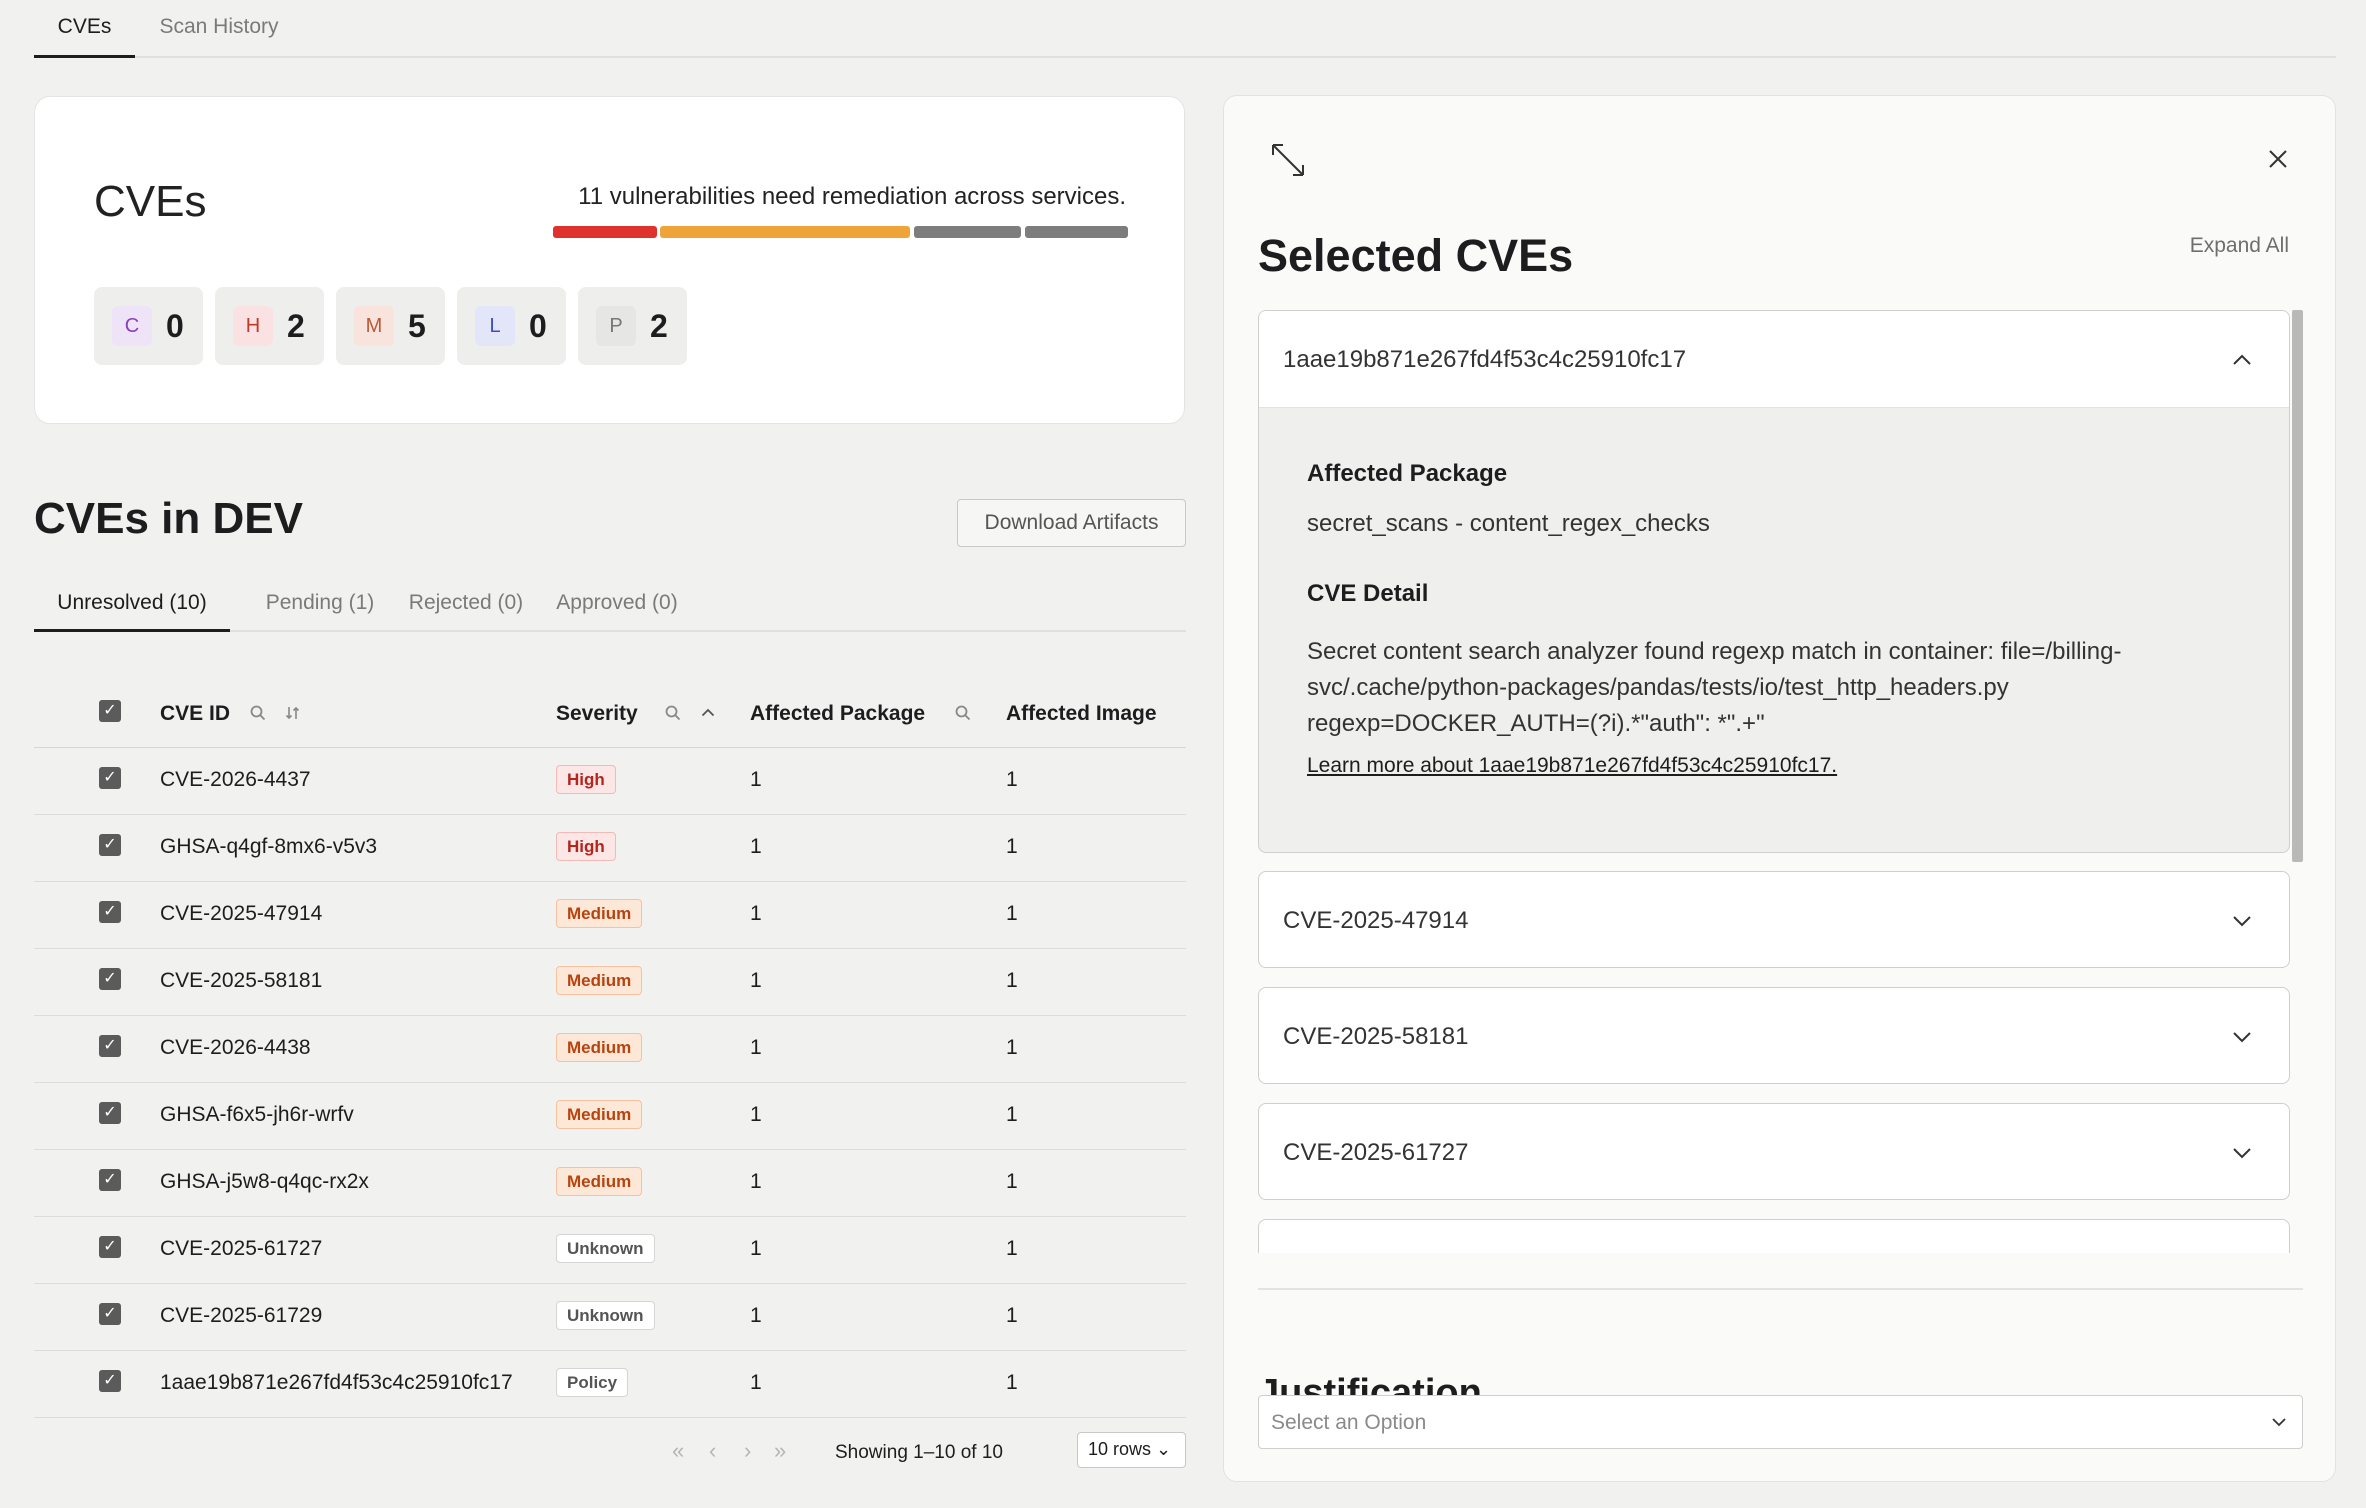 This screenshot has width=2366, height=1508. I want to click on severity-bar, so click(840, 232).